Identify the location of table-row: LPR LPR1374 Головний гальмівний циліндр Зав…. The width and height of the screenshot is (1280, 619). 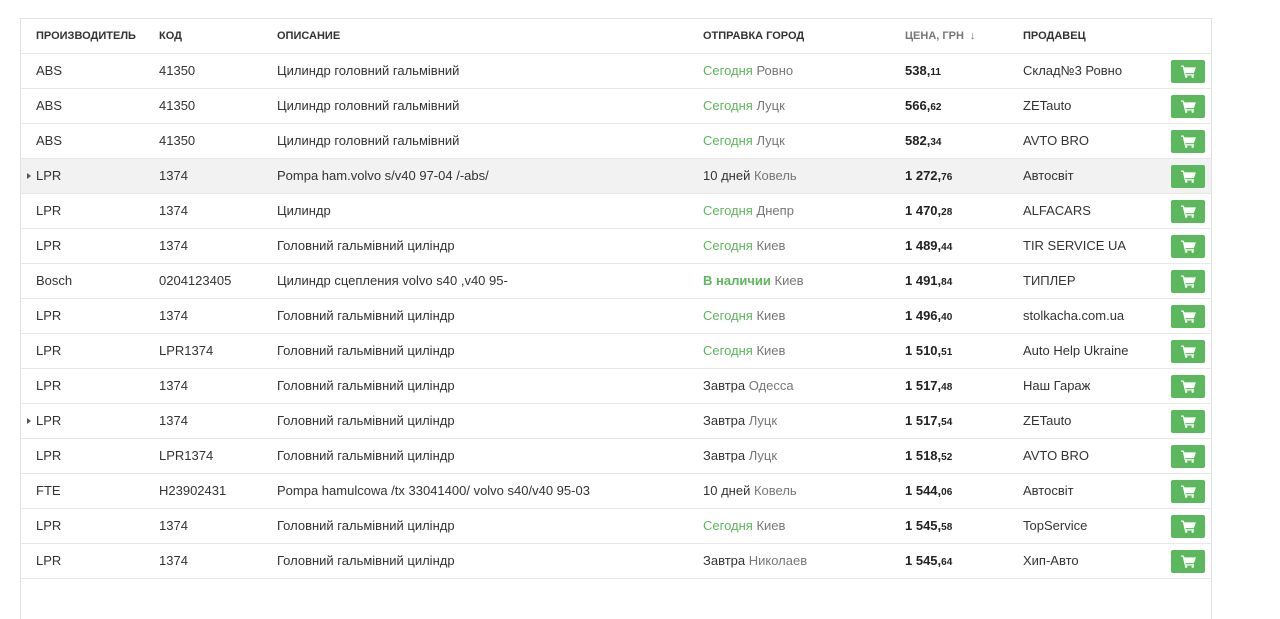
(616, 456).